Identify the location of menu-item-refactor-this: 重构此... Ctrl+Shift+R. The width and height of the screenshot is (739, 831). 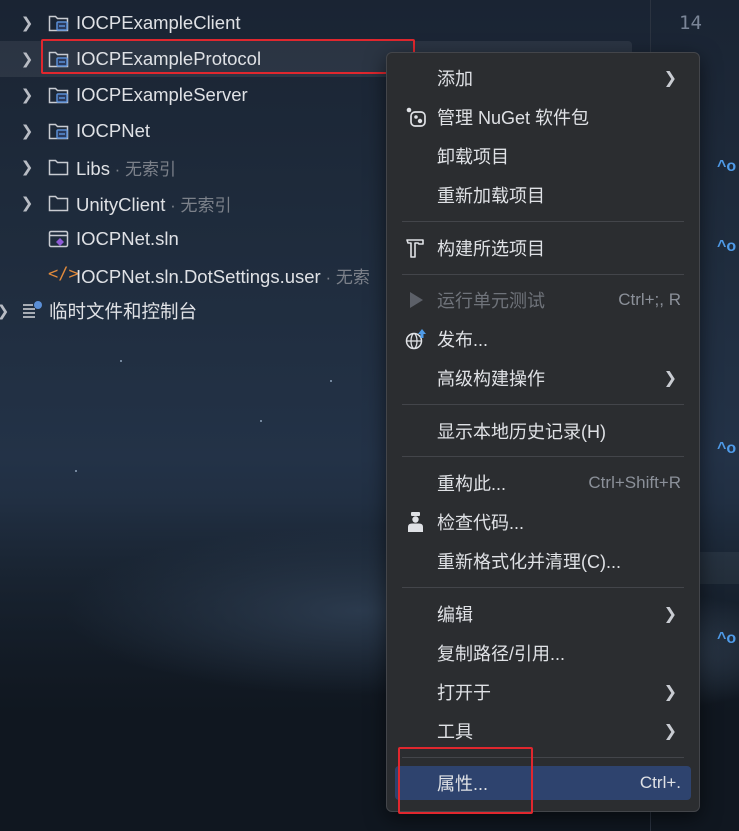
(543, 483).